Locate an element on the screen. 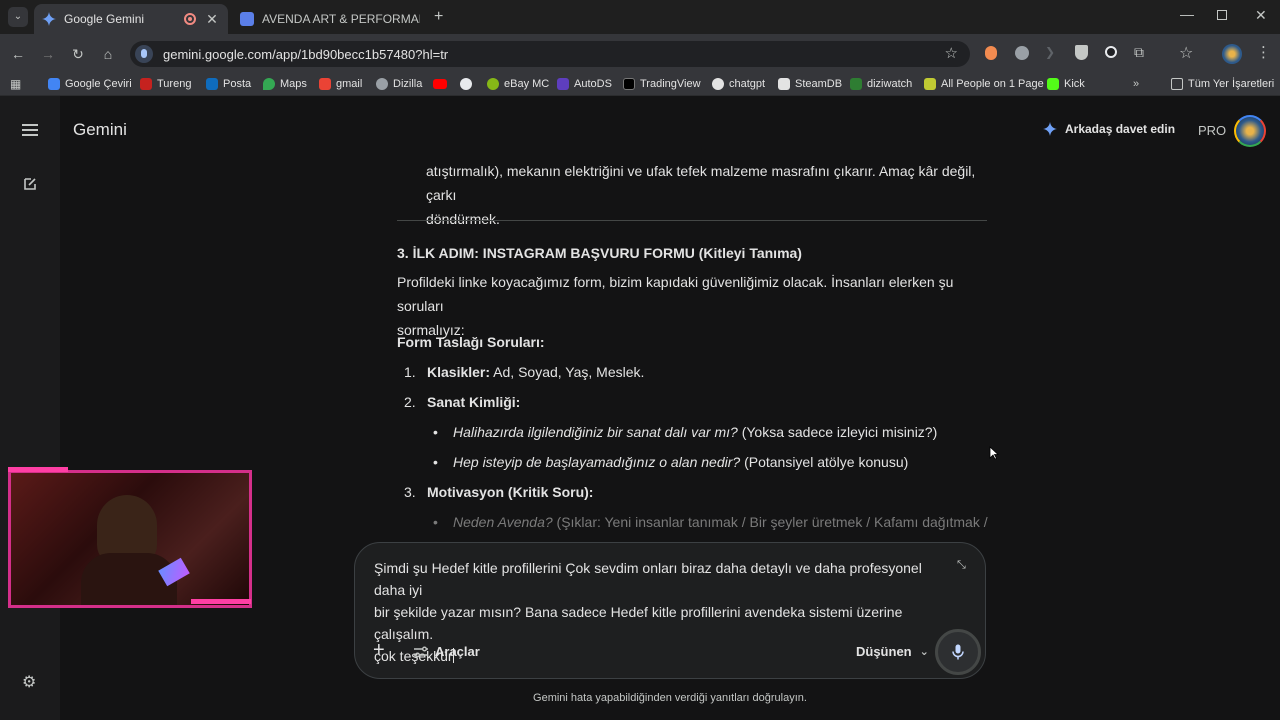 The width and height of the screenshot is (1280, 720). extension-icon: ❯ is located at coordinates (1050, 52).